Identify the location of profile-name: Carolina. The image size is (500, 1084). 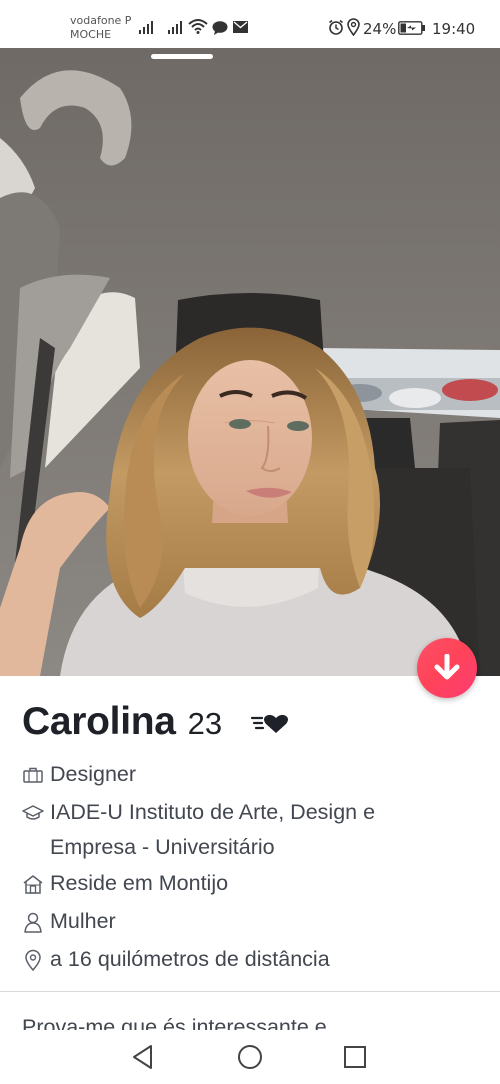
(99, 721).